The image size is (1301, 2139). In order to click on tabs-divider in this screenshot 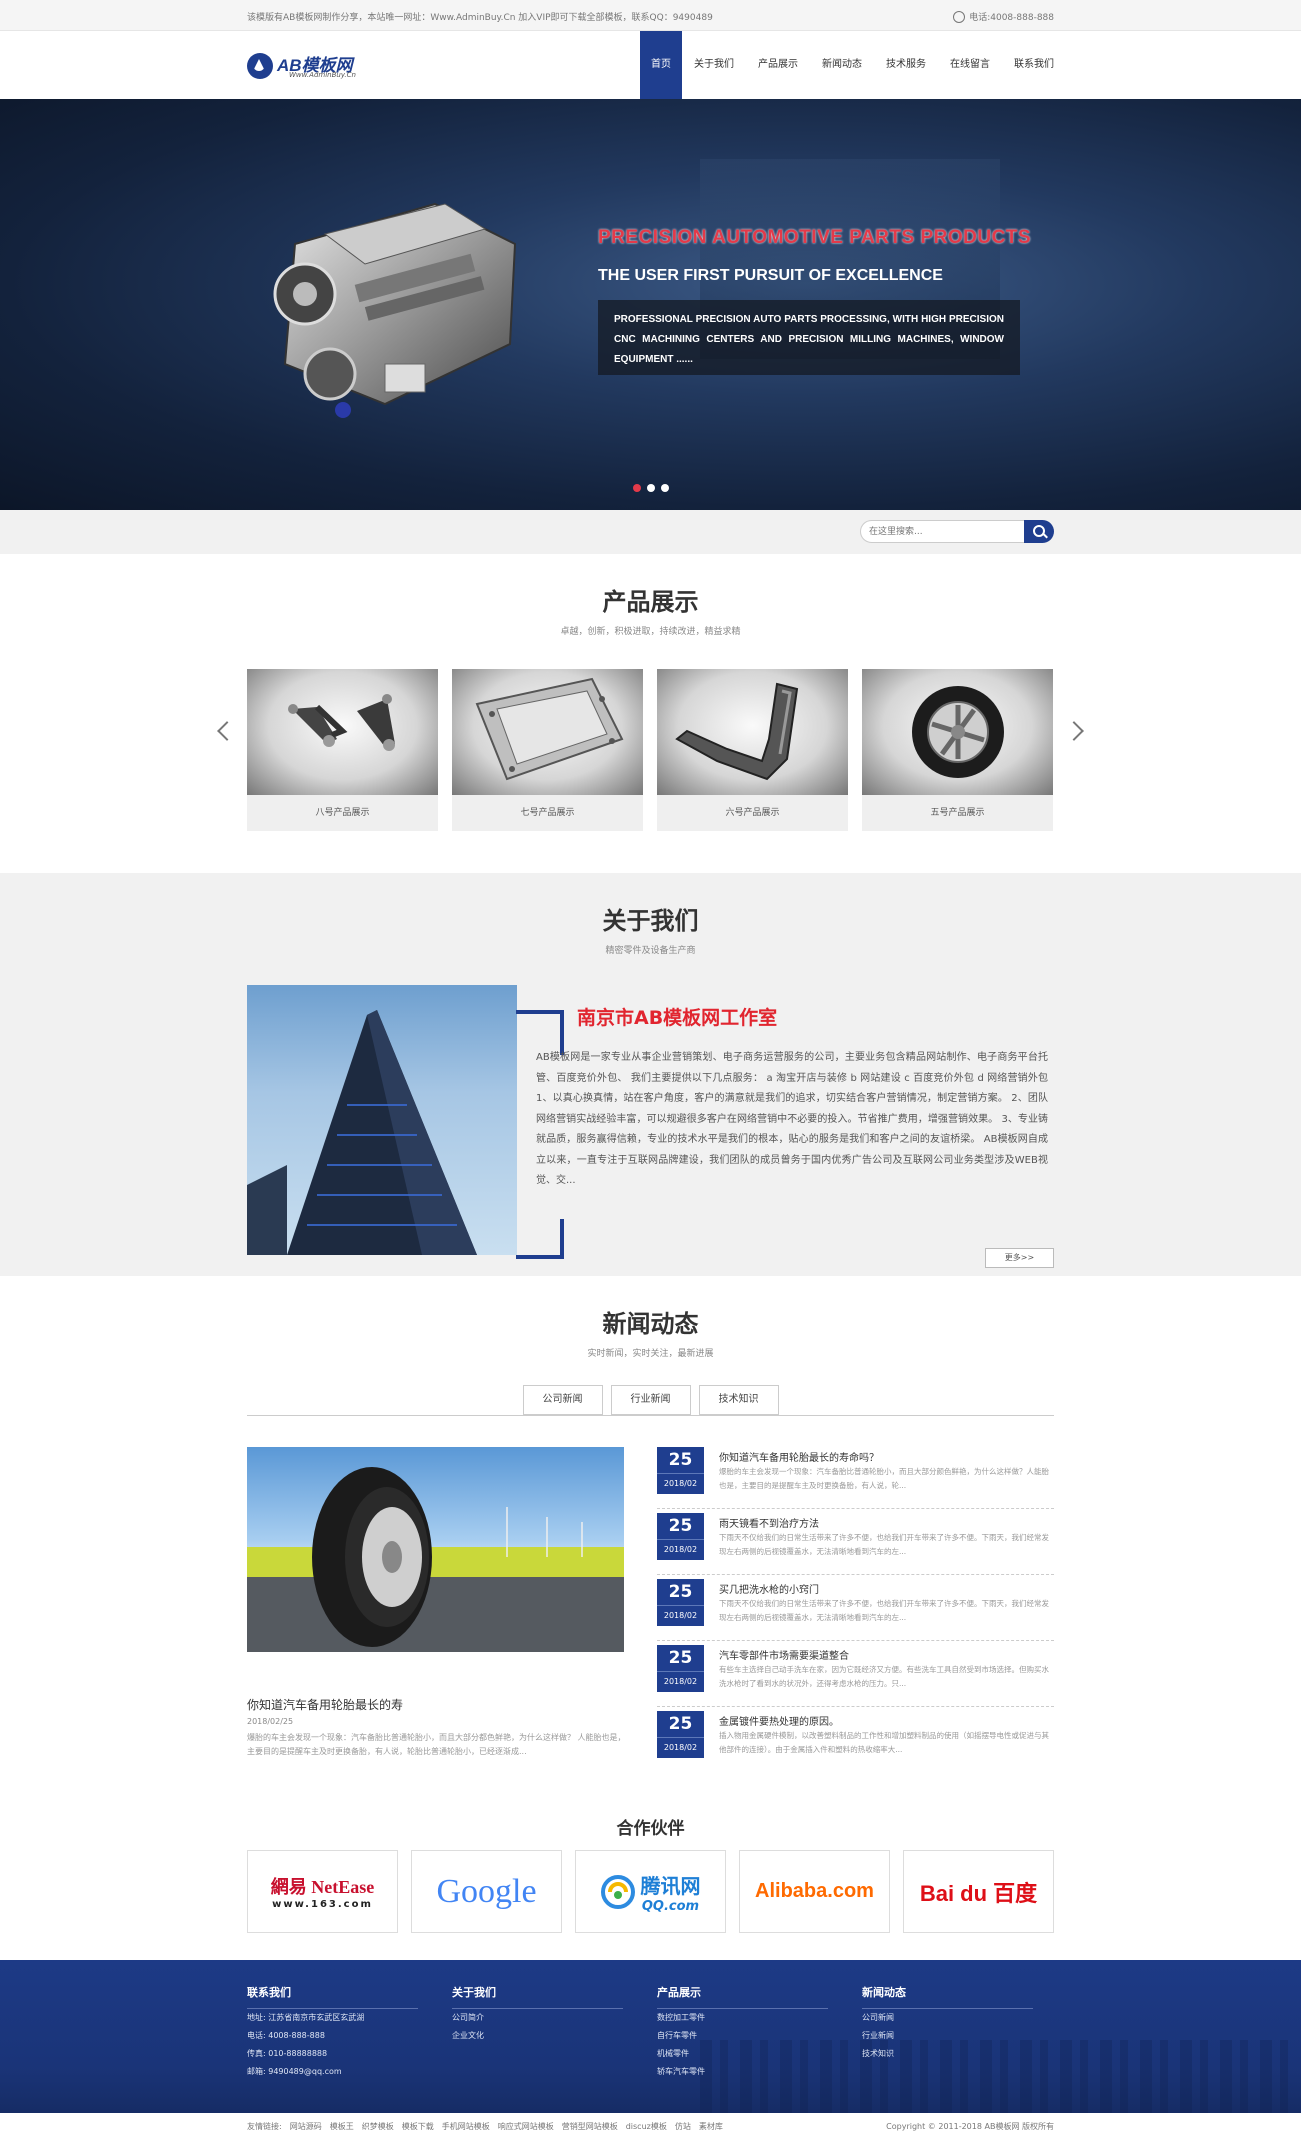, I will do `click(650, 1415)`.